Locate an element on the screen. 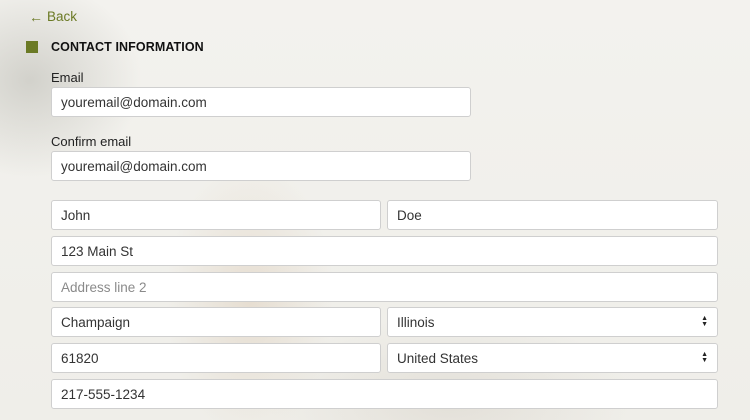 The width and height of the screenshot is (750, 420). arrow-left-icon: ← is located at coordinates (36, 16).